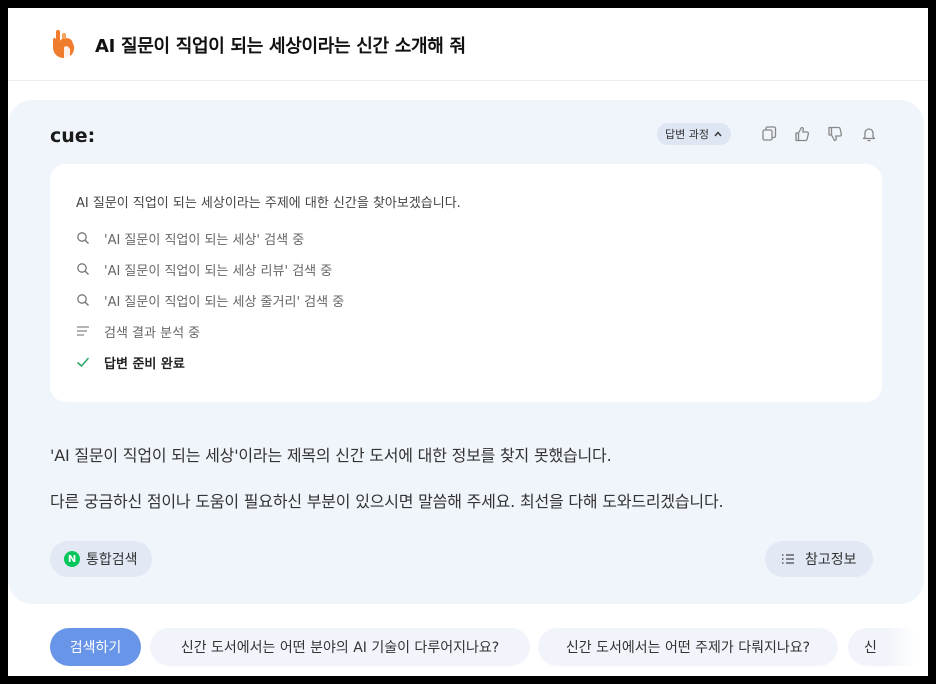  Describe the element at coordinates (152, 333) in the screenshot. I see `process-step-text: 검색 결과 분석 중` at that location.